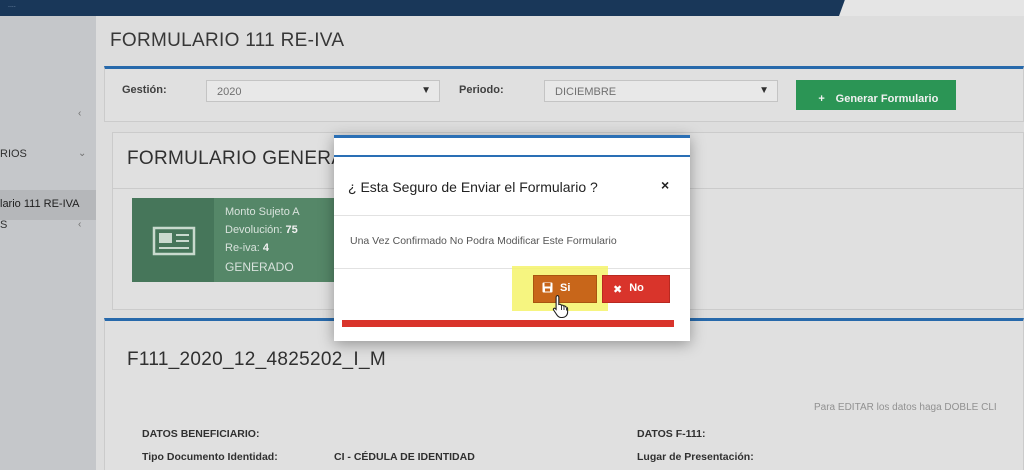 The width and height of the screenshot is (1024, 470). Describe the element at coordinates (665, 185) in the screenshot. I see `close-icon: ×` at that location.